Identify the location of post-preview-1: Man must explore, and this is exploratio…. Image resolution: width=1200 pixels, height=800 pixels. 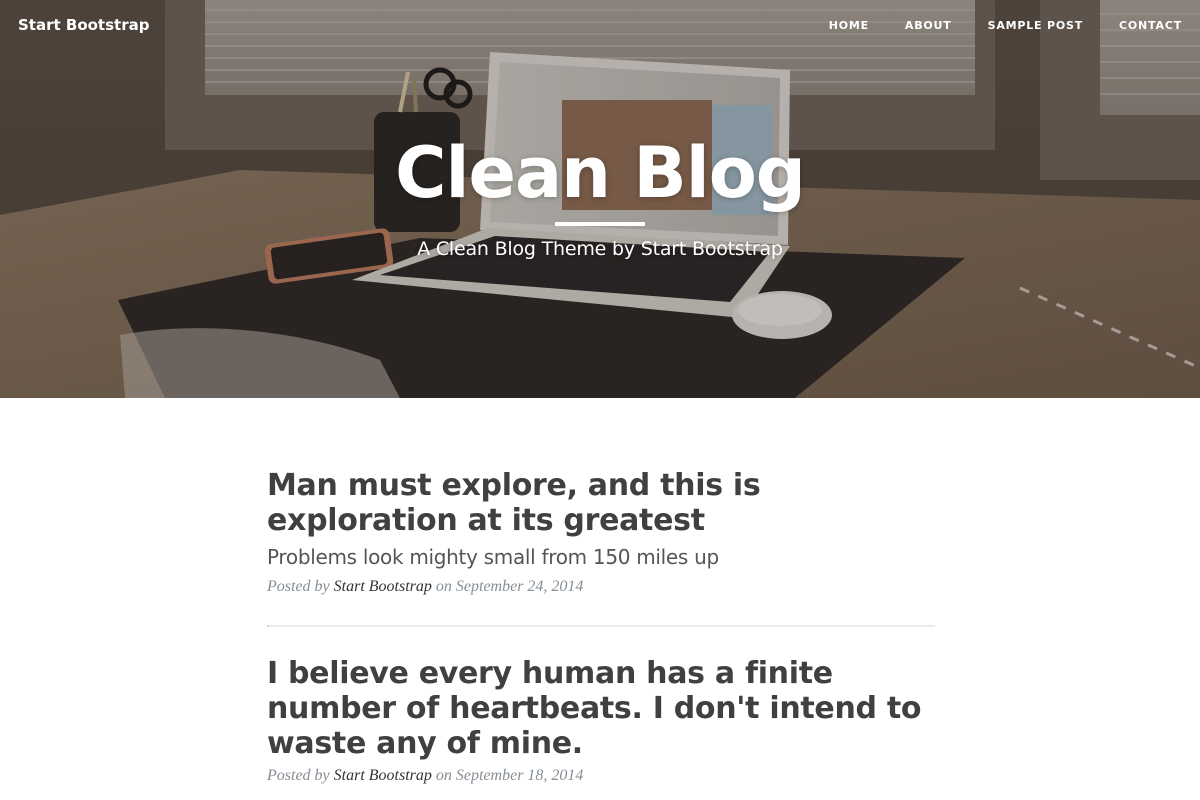
(601, 519).